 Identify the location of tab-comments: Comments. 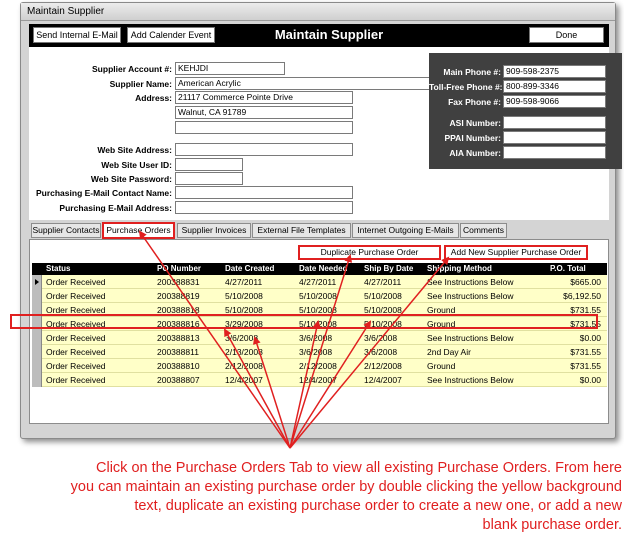
(483, 230).